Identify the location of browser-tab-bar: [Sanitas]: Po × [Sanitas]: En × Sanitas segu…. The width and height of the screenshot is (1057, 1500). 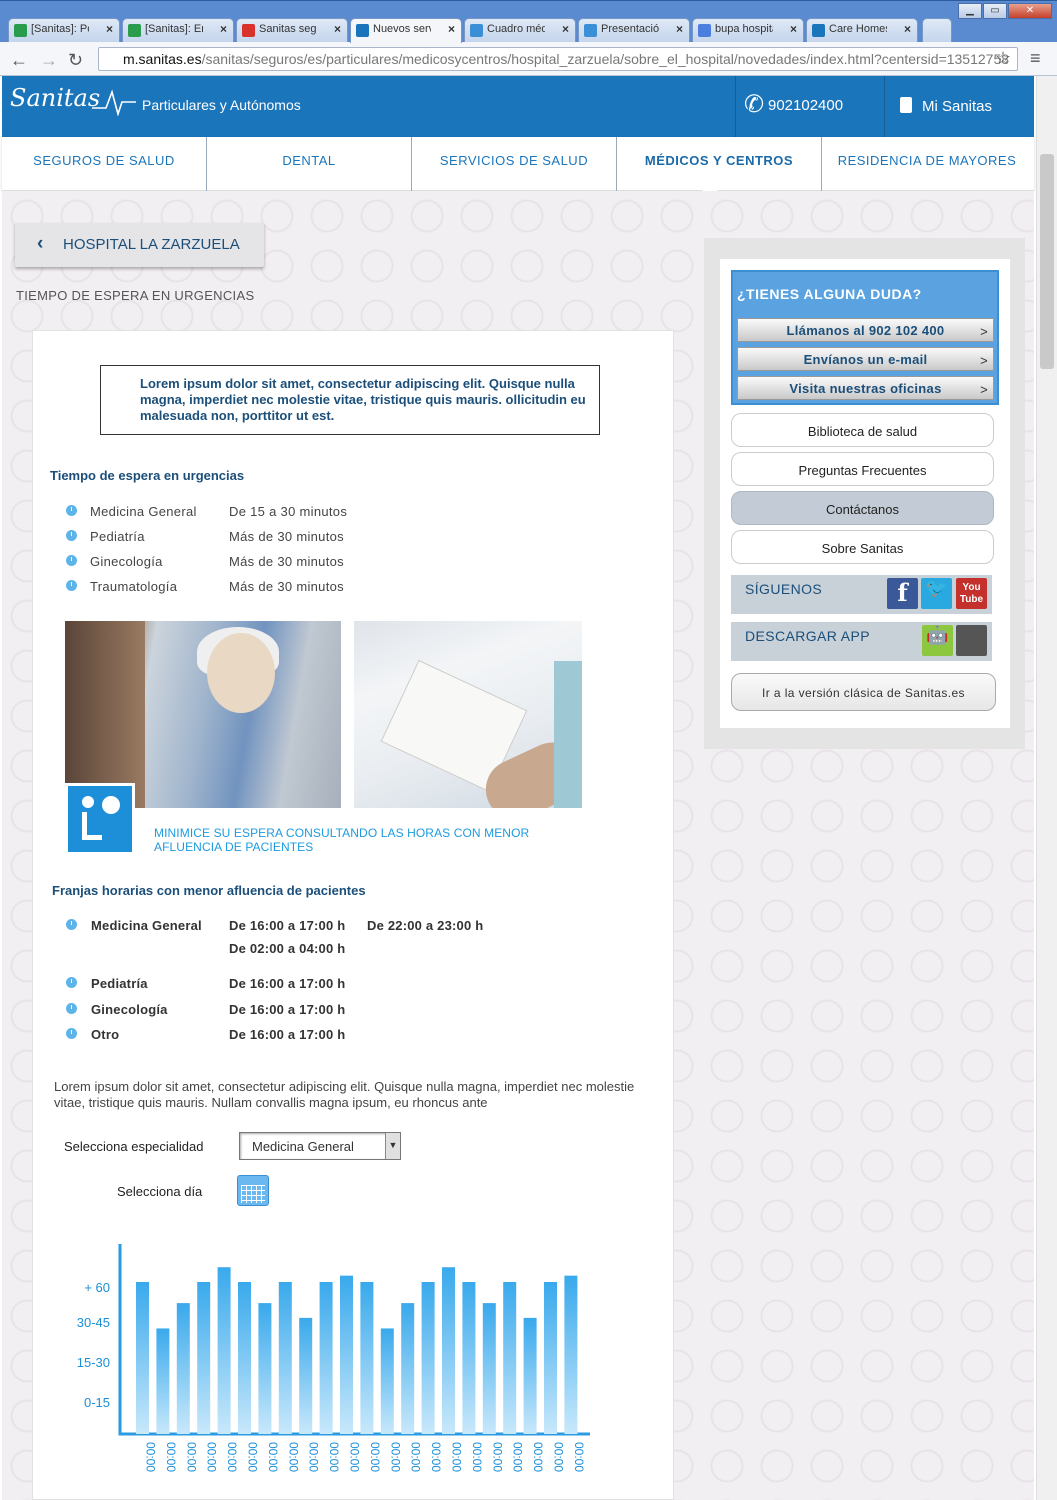
(528, 21).